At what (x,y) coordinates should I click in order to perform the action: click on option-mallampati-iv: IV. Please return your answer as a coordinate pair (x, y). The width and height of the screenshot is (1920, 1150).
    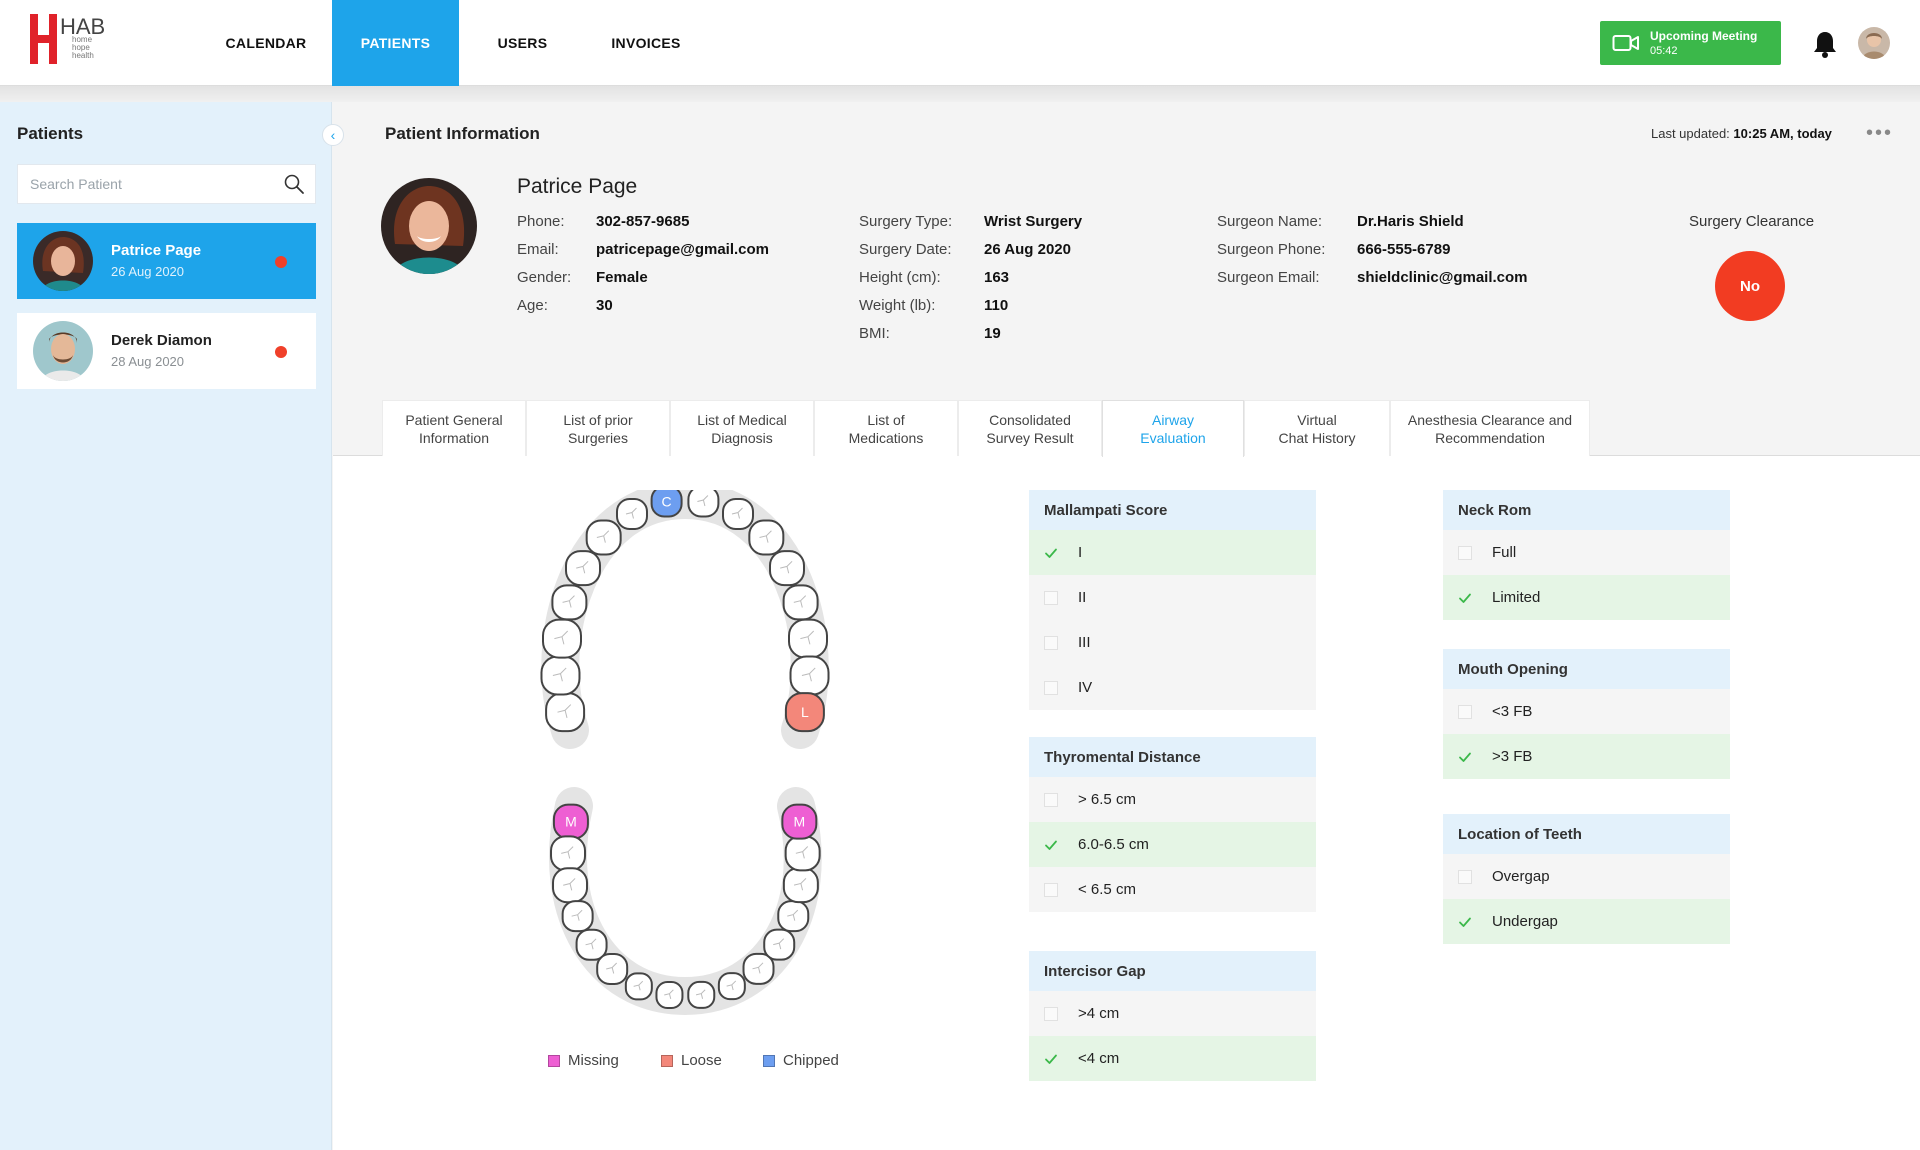
    Looking at the image, I should click on (1172, 687).